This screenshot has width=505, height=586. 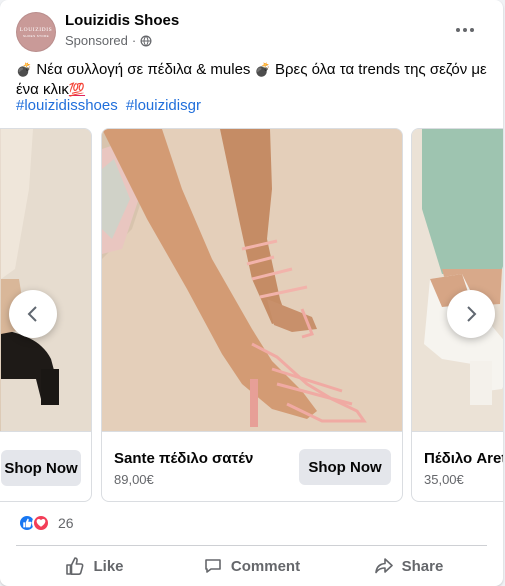 I want to click on more-options-button, so click(x=465, y=30).